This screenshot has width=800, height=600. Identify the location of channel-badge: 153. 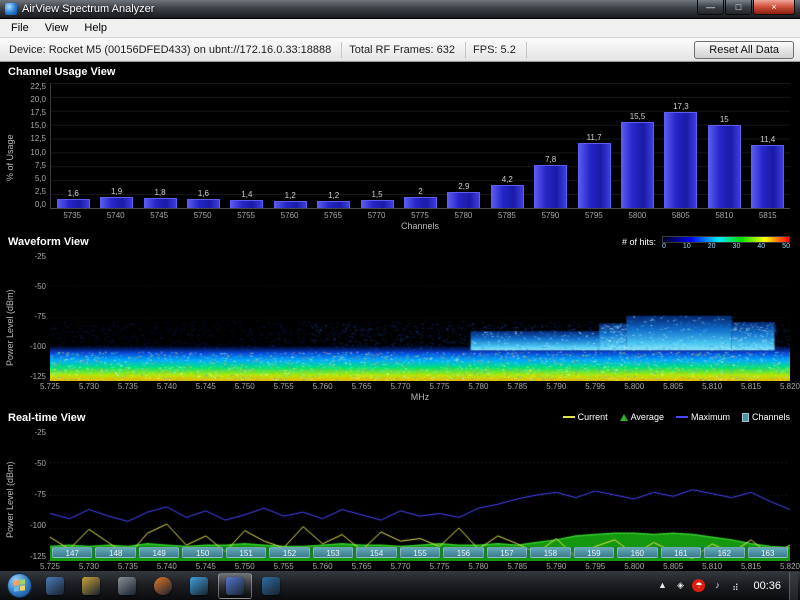
(333, 552).